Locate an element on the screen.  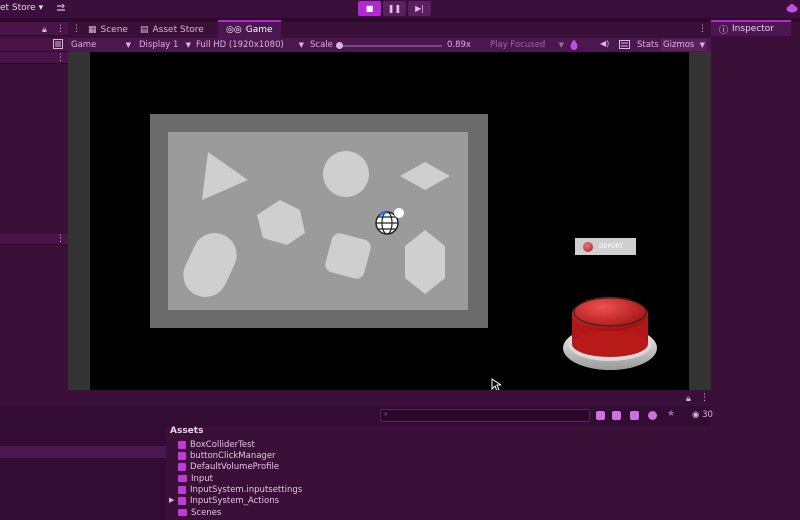
step-button: ▶| is located at coordinates (419, 8).